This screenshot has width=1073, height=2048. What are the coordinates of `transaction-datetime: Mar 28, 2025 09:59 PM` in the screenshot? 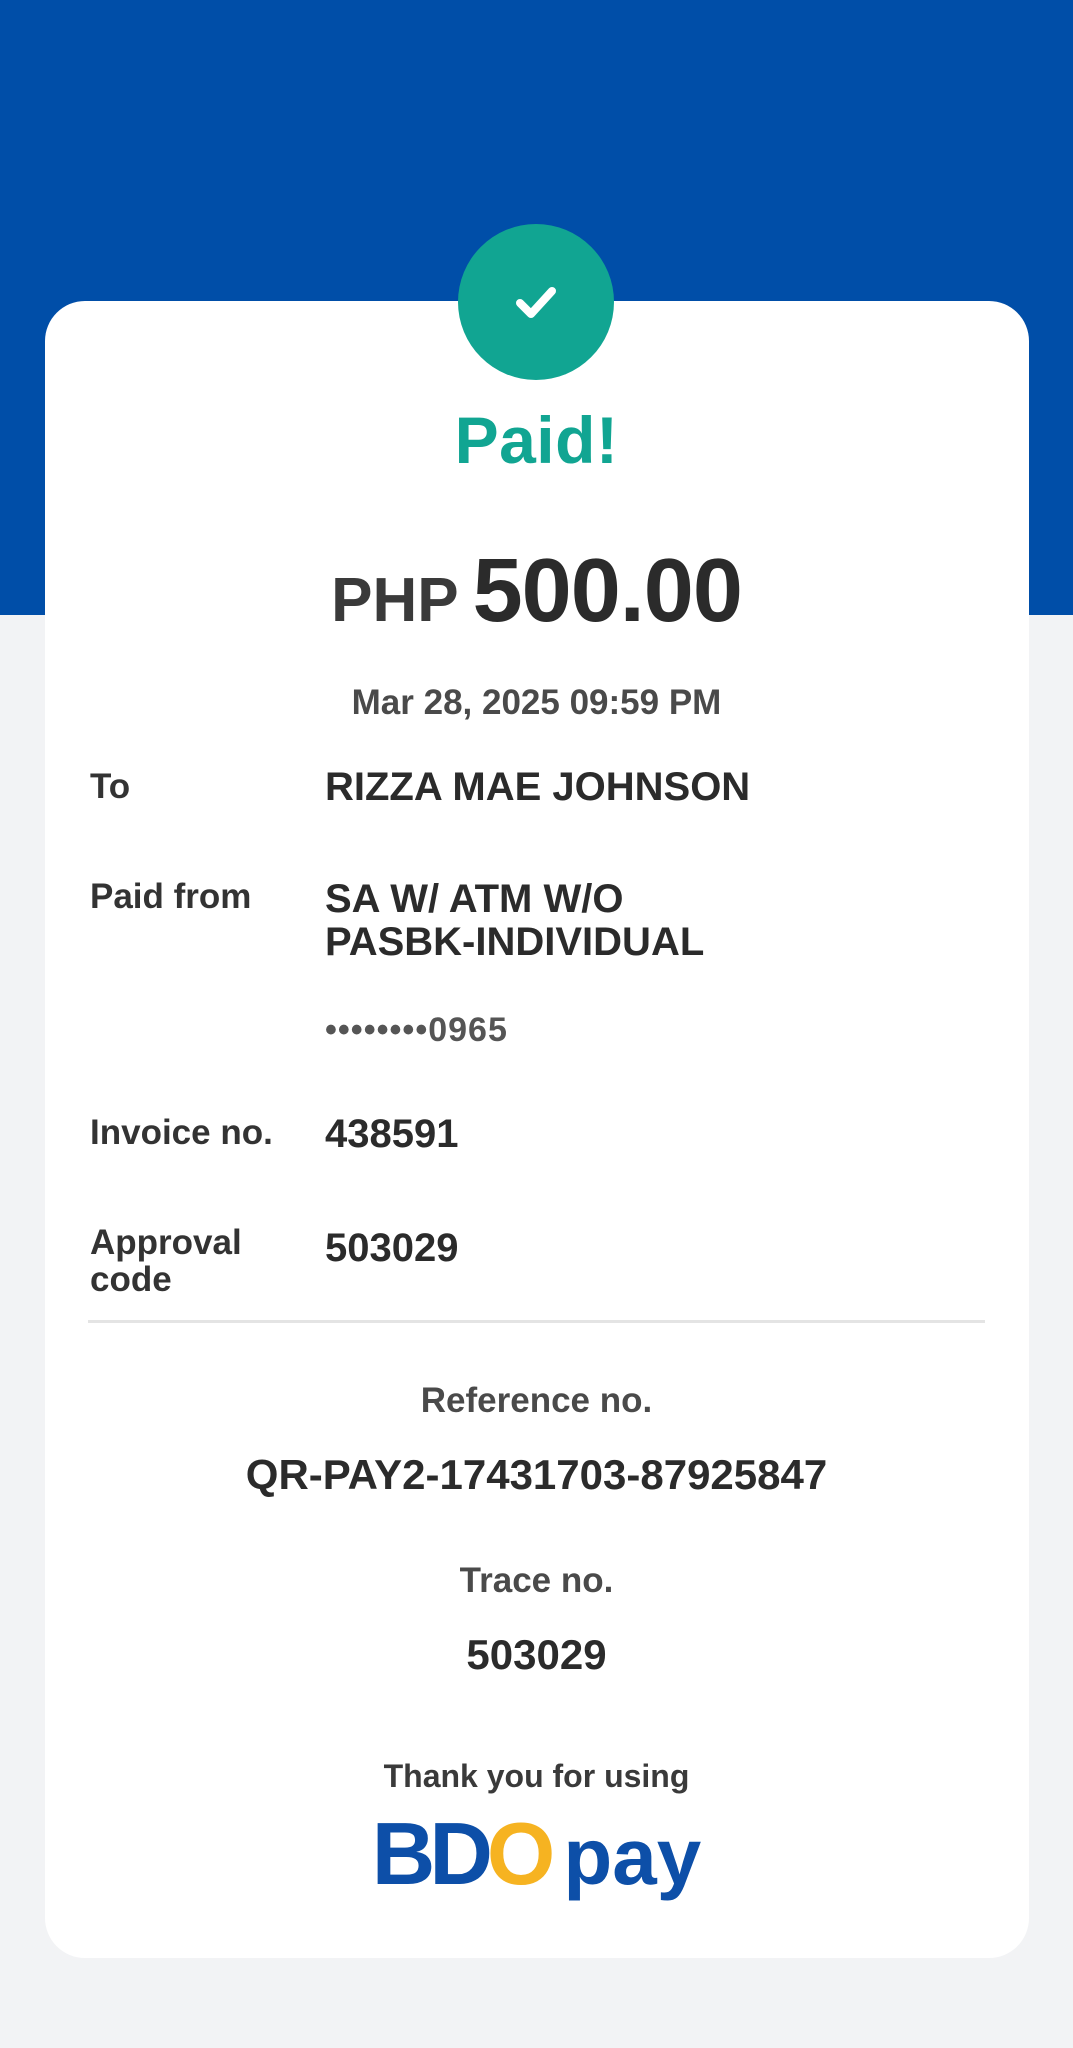 It's located at (536, 702).